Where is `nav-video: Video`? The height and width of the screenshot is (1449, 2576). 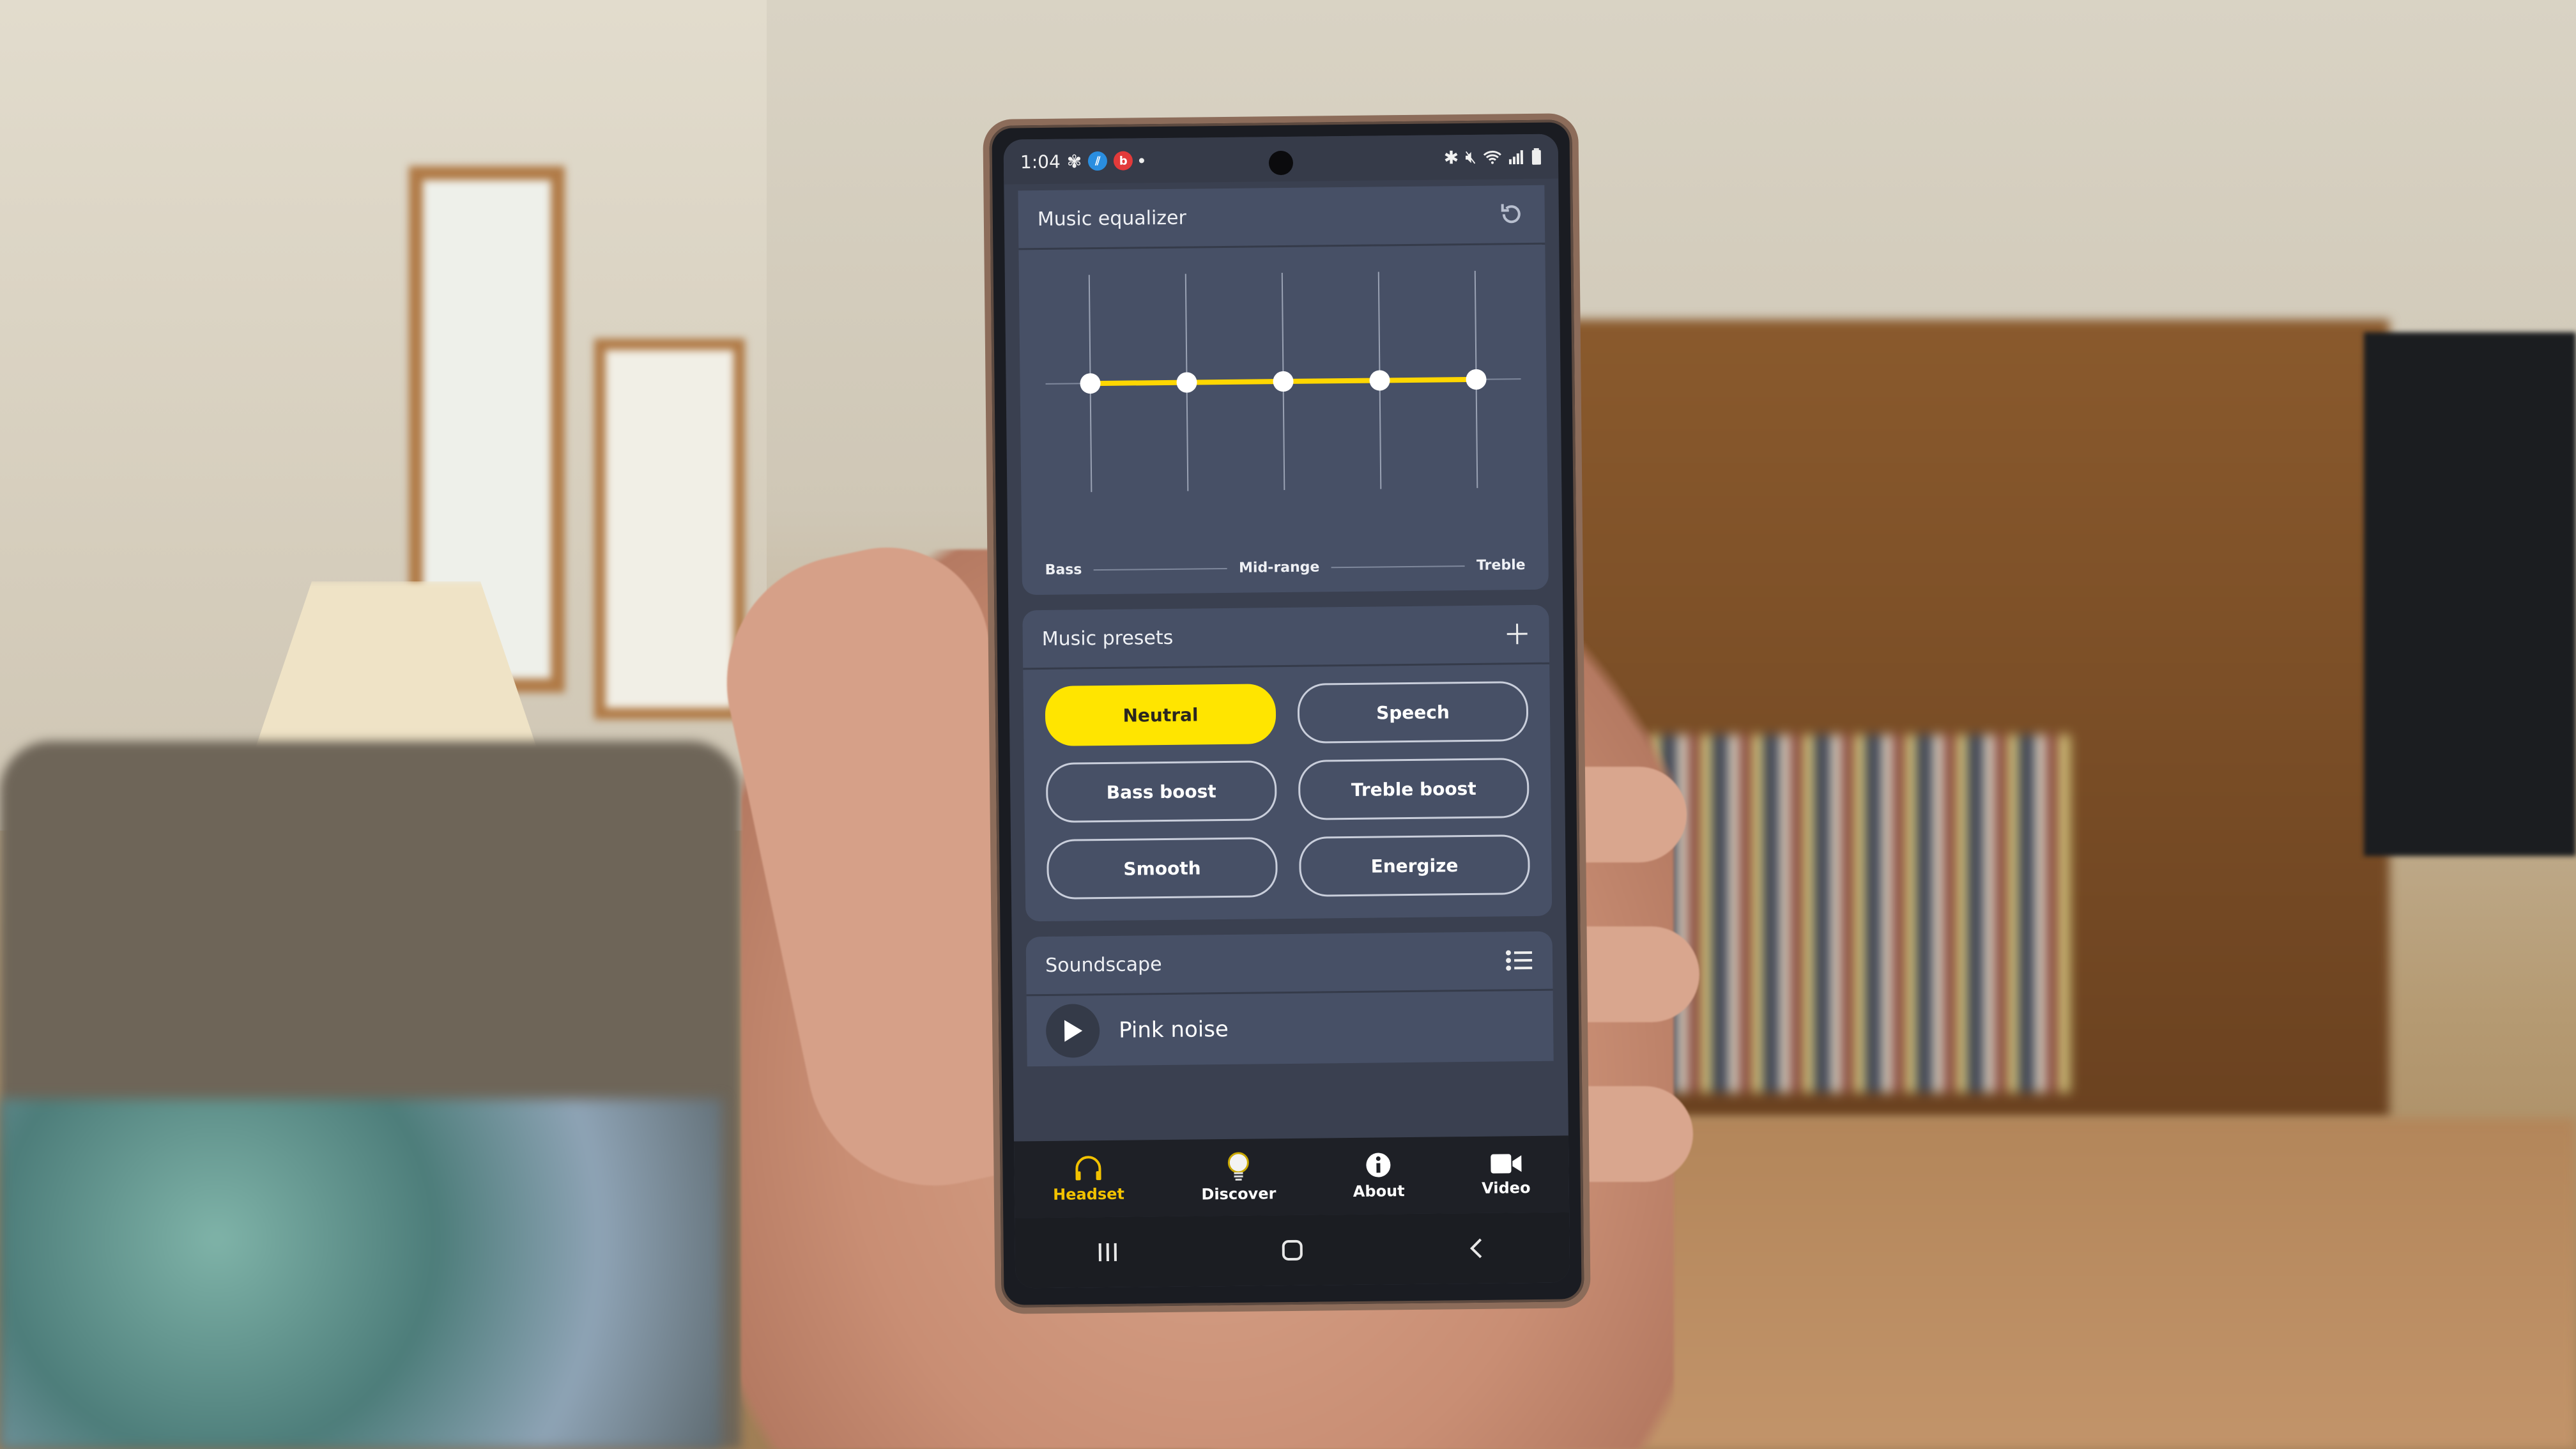
nav-video: Video is located at coordinates (1506, 1174).